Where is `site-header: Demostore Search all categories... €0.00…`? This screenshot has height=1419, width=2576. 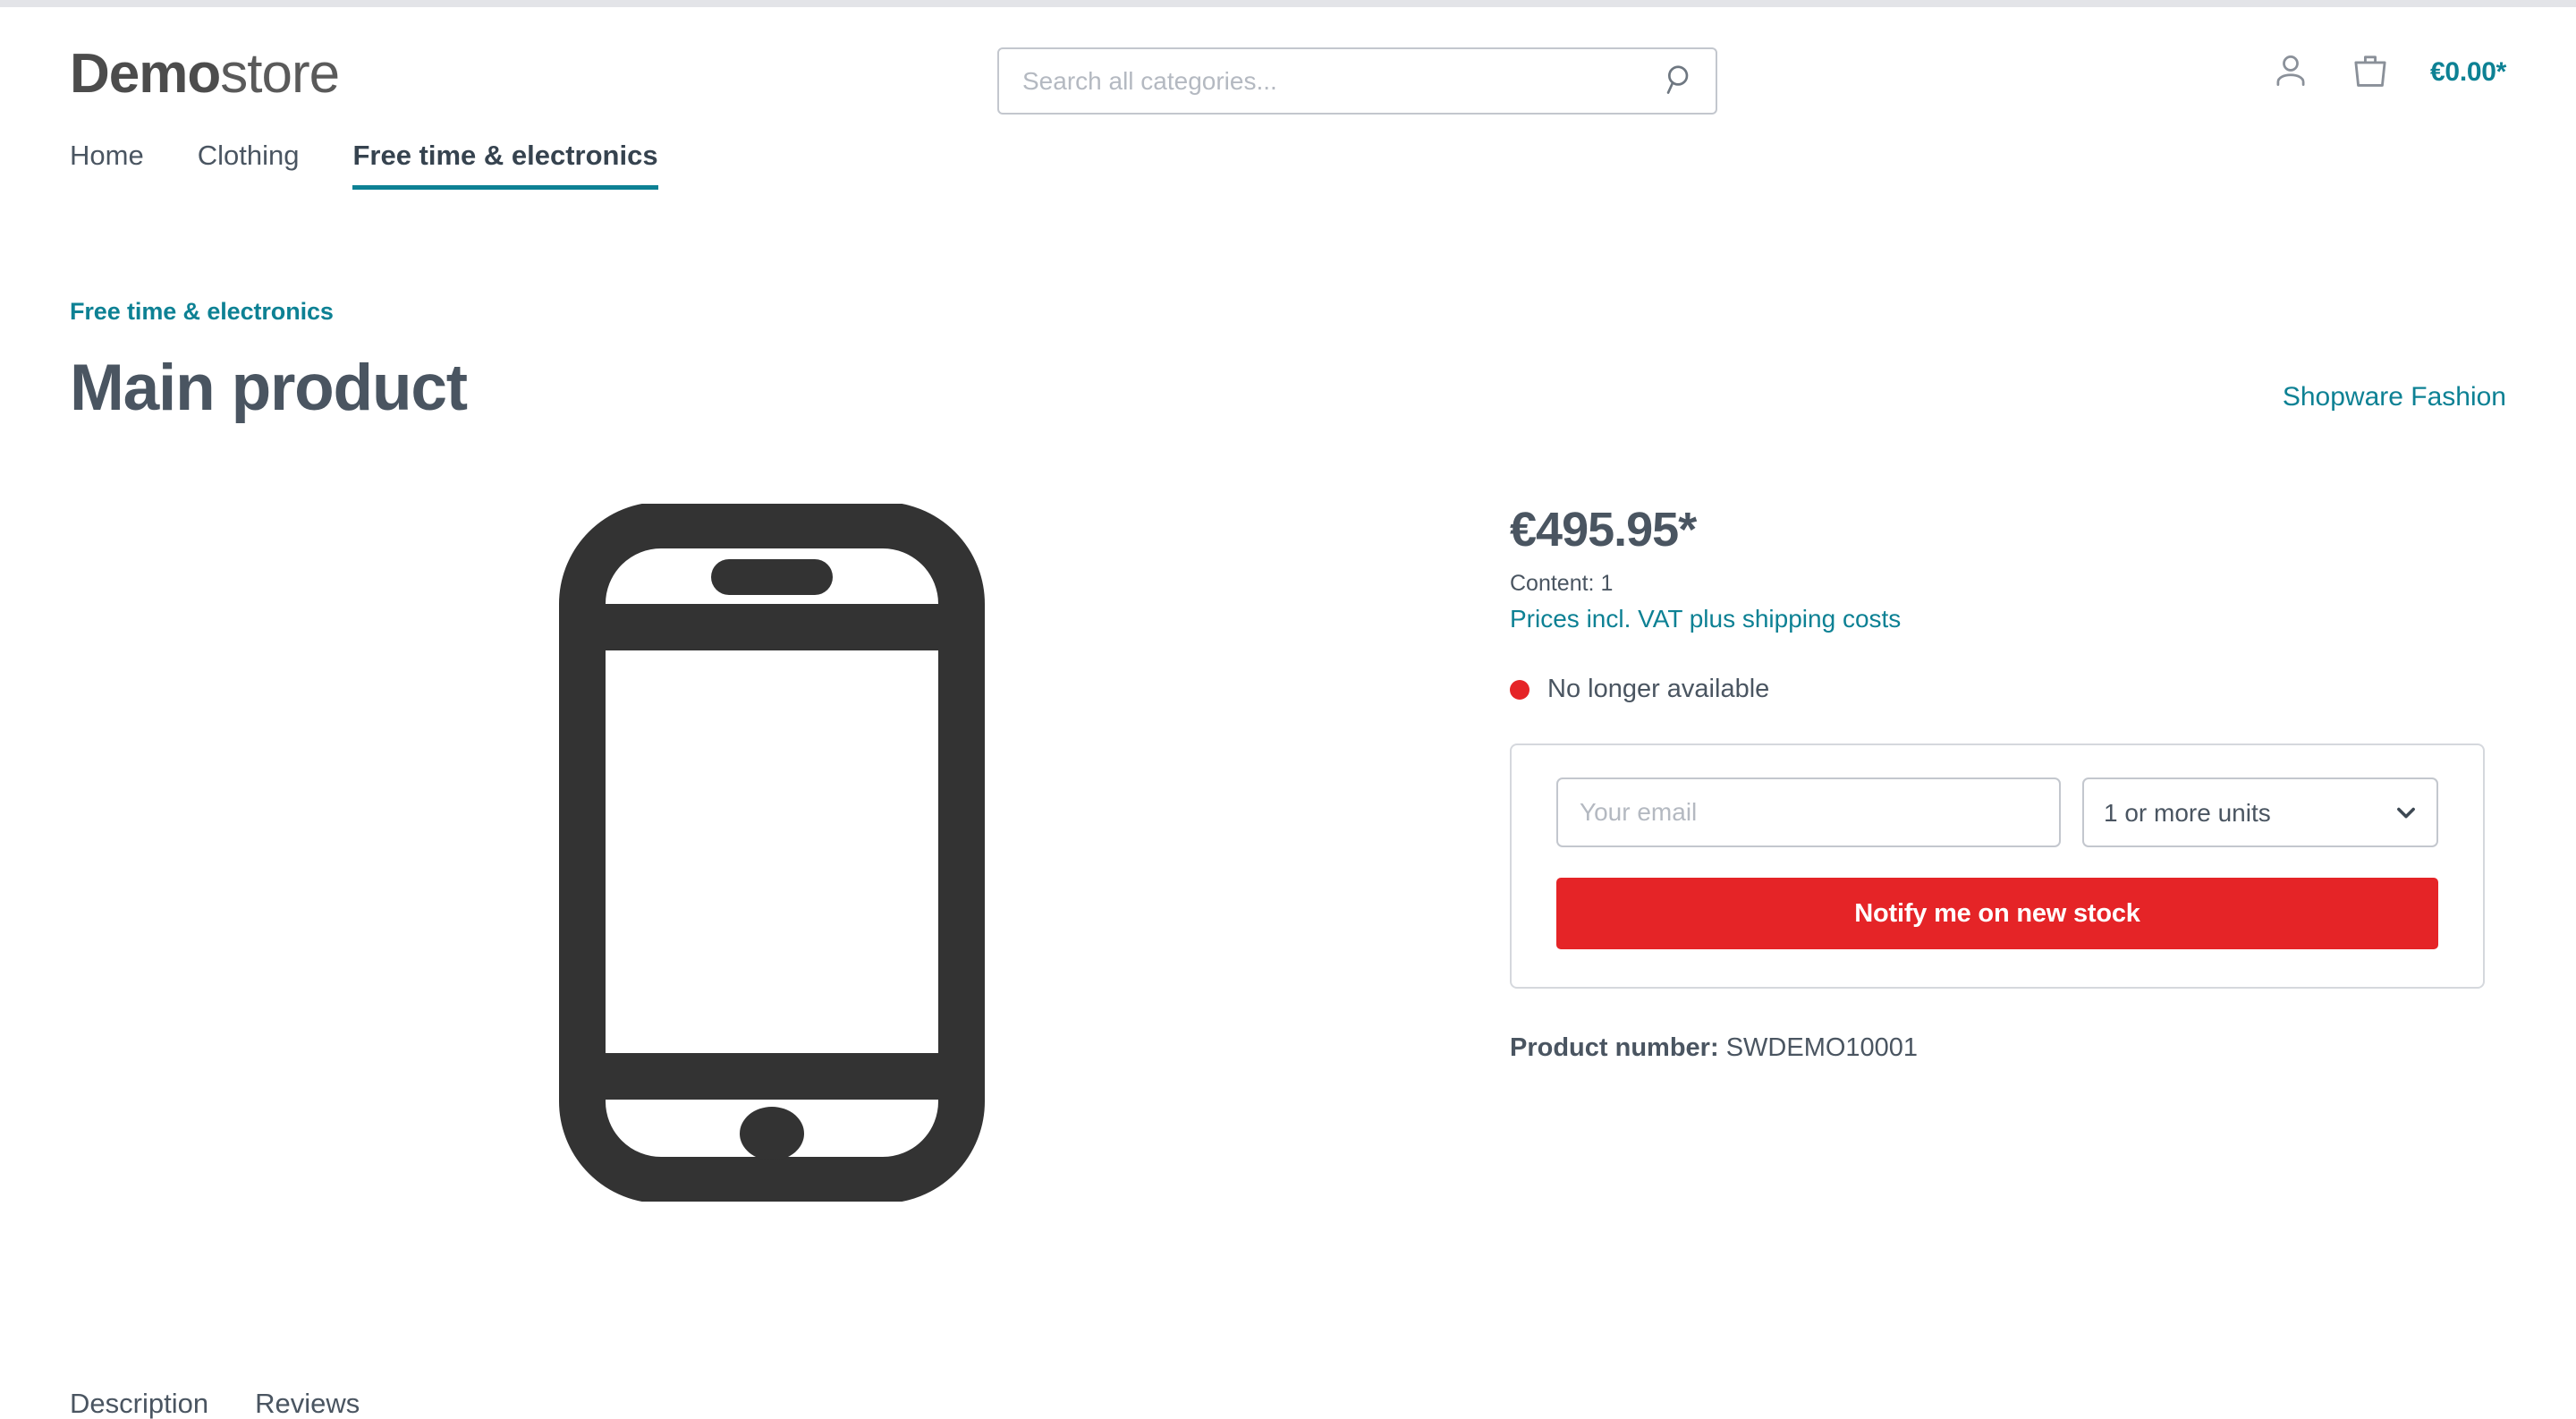
site-header: Demostore Search all categories... €0.00… is located at coordinates (1288, 74).